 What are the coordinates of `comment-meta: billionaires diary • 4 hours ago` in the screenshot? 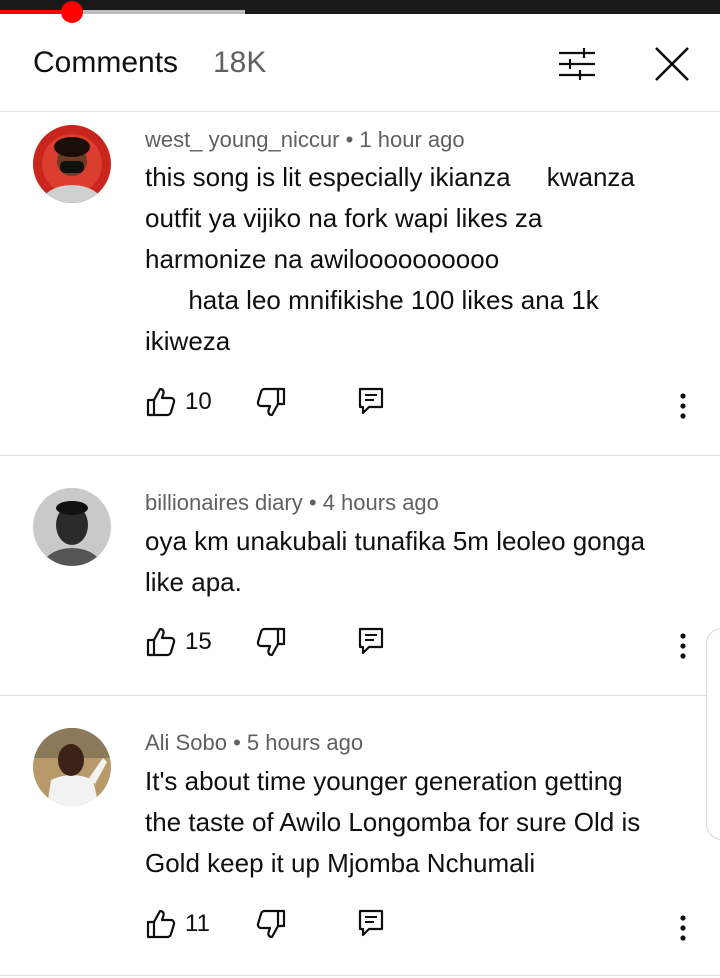 It's located at (292, 503).